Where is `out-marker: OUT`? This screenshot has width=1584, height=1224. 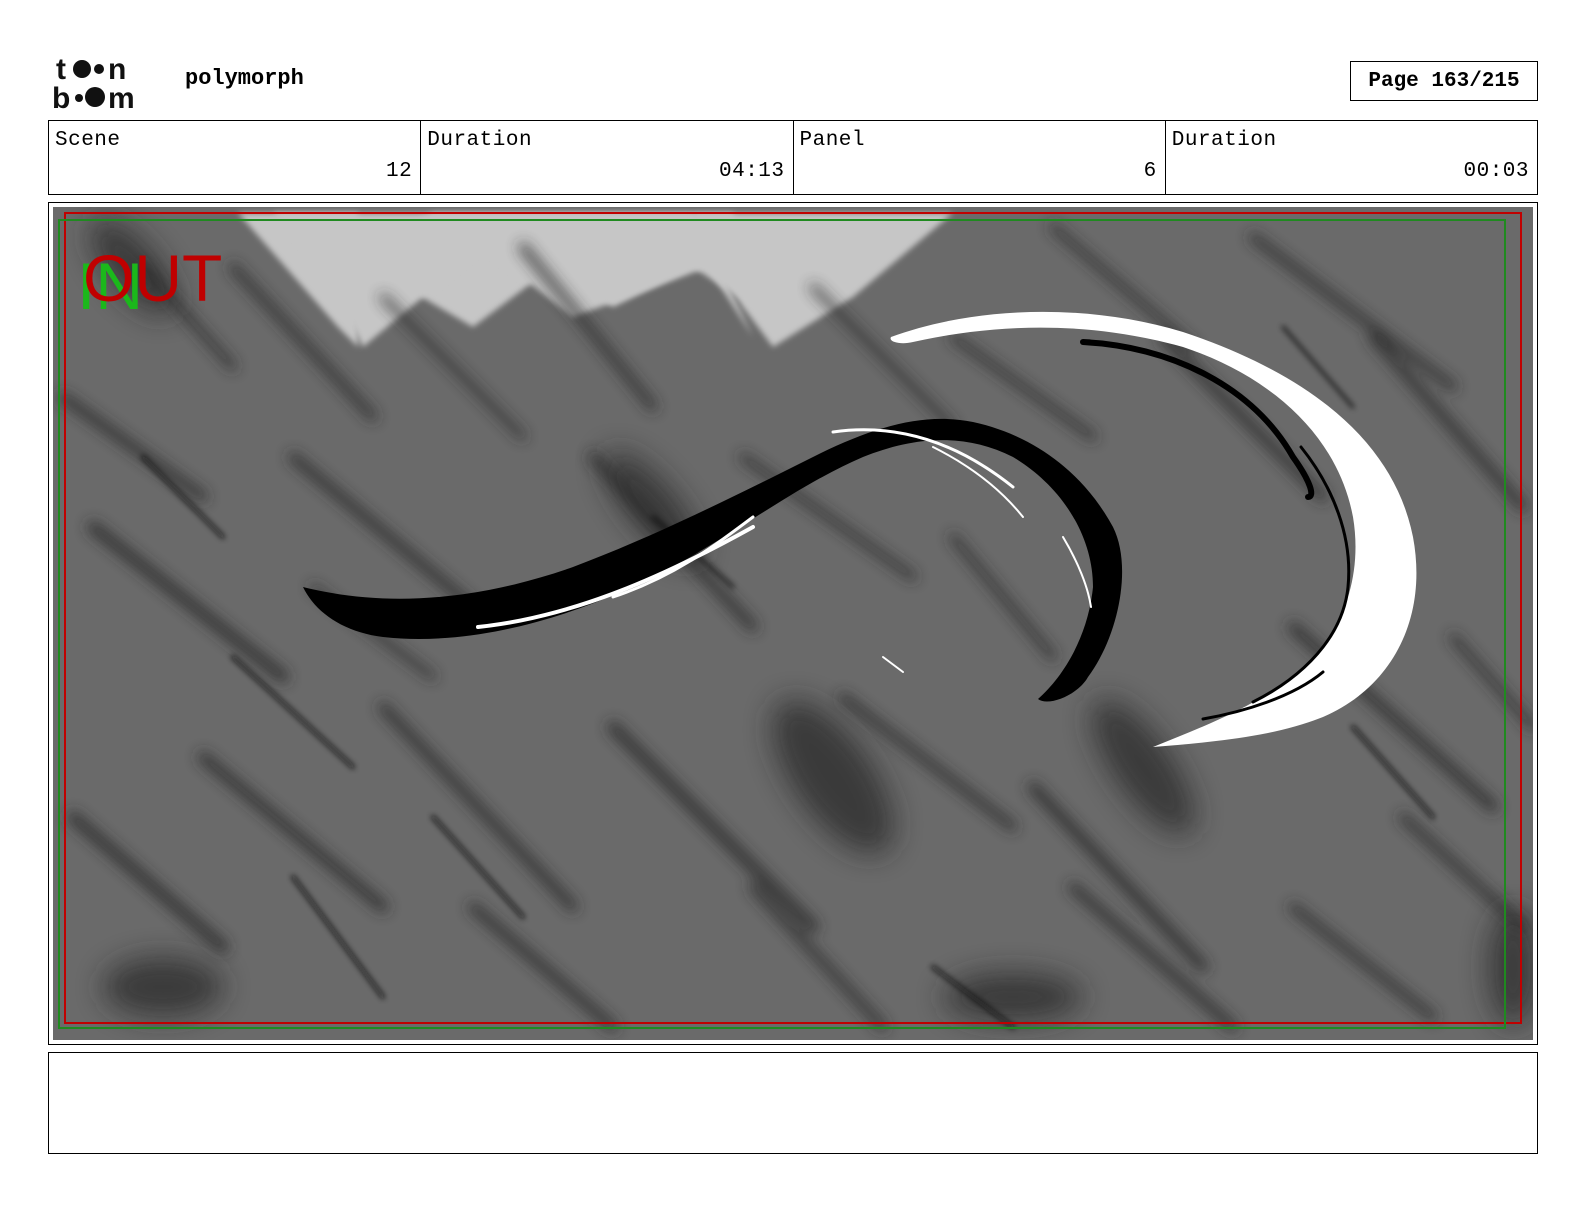
out-marker: OUT is located at coordinates (152, 278).